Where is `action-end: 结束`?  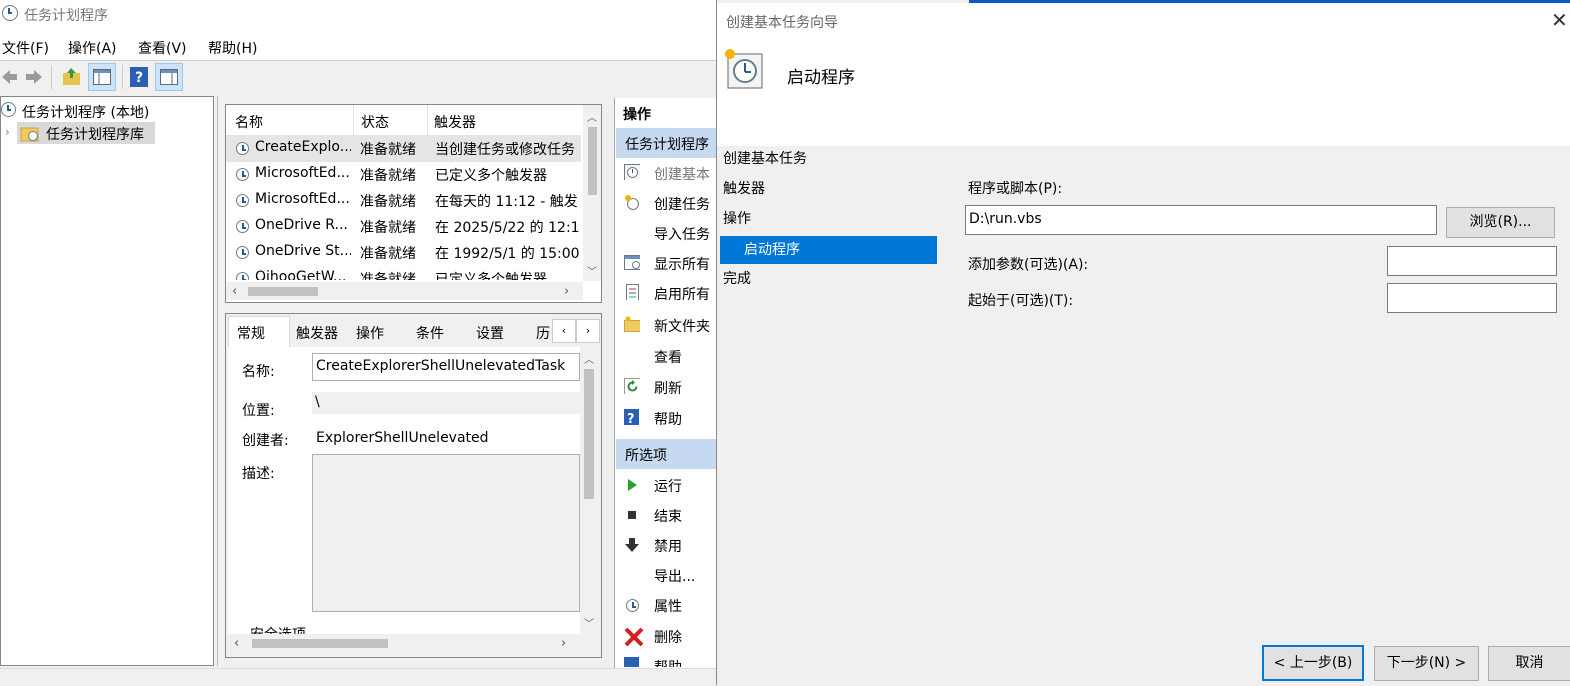
action-end: 结束 is located at coordinates (668, 516).